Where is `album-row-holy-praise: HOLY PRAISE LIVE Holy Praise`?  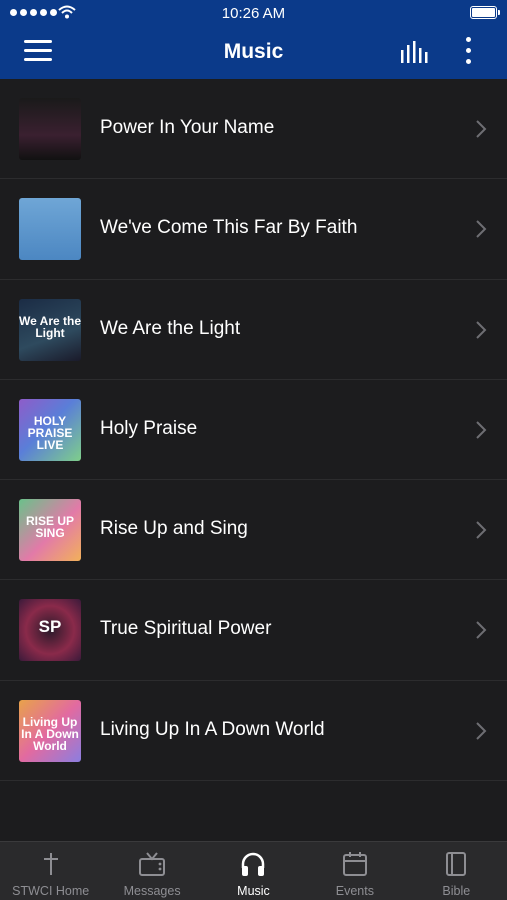 album-row-holy-praise: HOLY PRAISE LIVE Holy Praise is located at coordinates (253, 430).